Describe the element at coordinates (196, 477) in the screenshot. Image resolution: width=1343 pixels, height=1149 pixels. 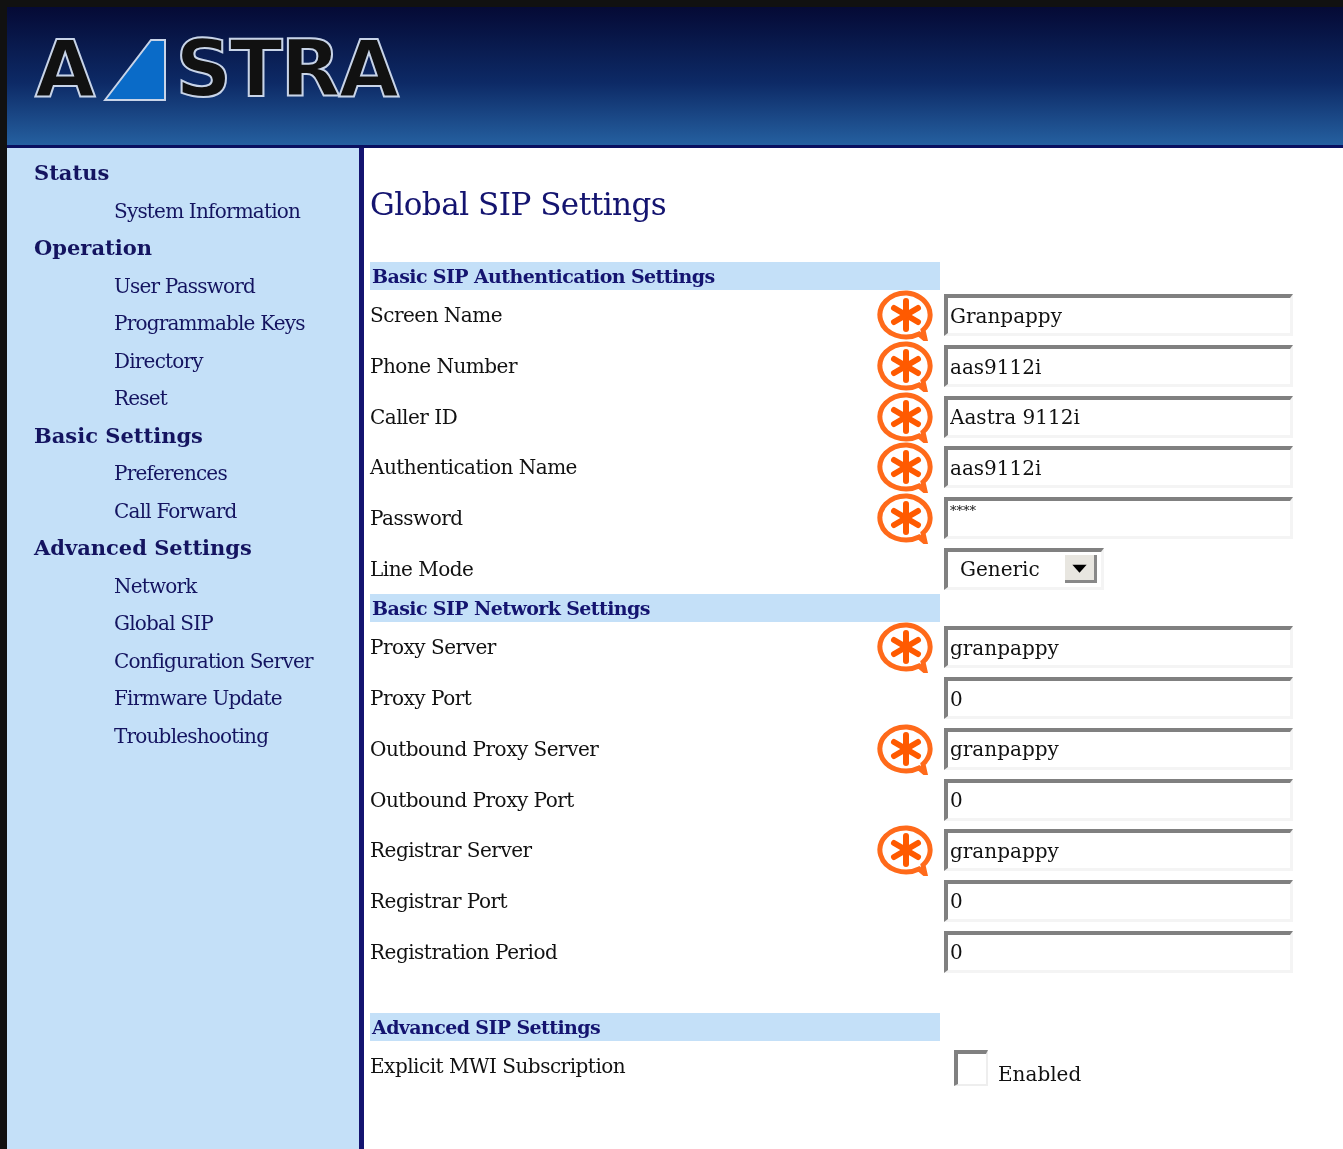
I see `nav-link: Preferences` at that location.